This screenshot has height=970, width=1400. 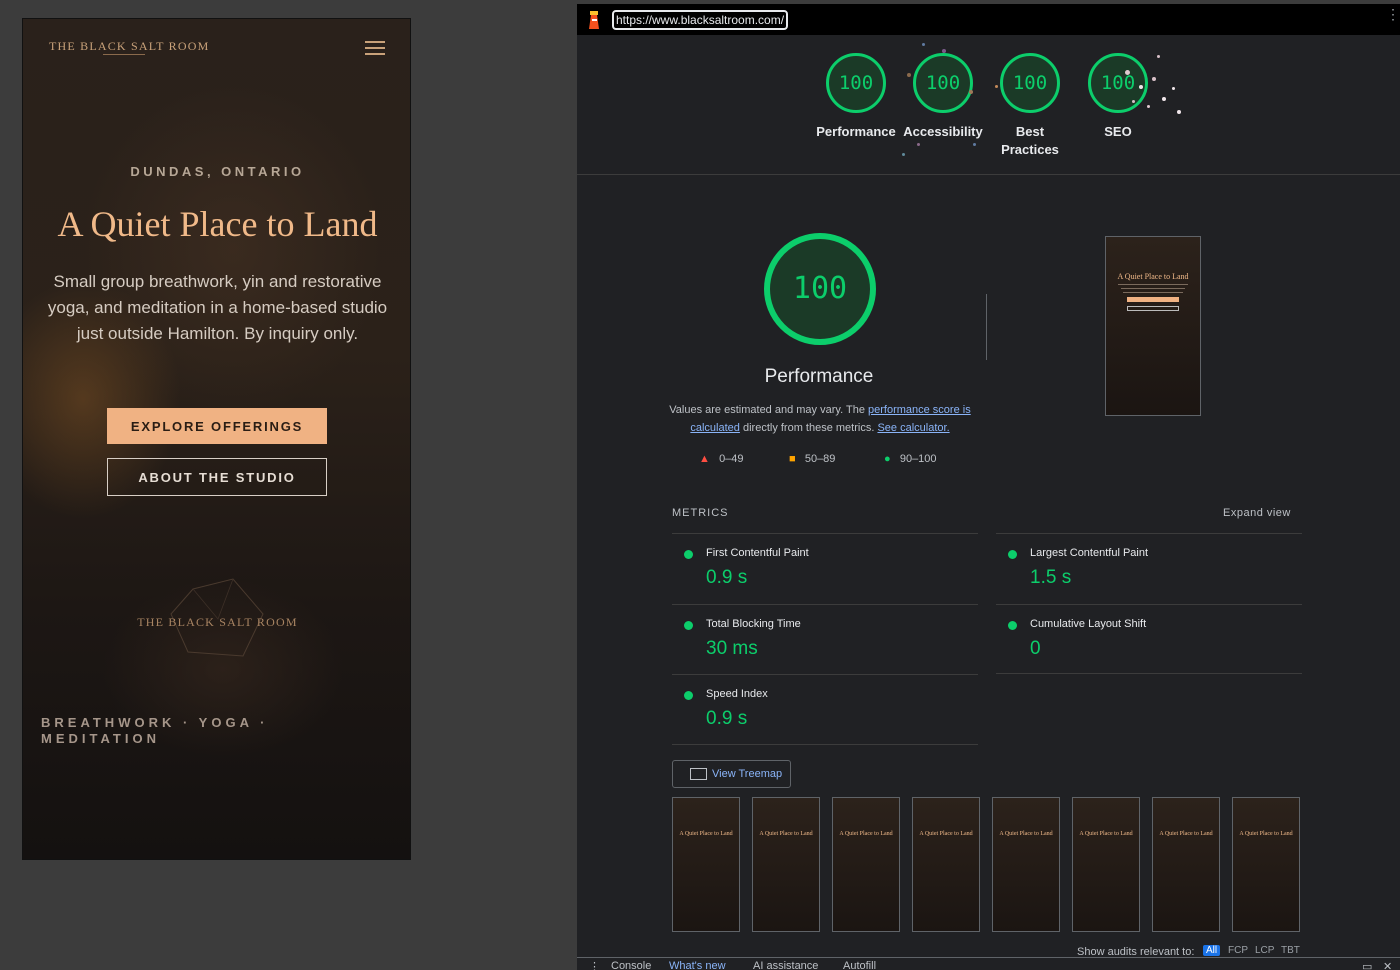 I want to click on gauge-performance: 100 Performance, so click(x=856, y=97).